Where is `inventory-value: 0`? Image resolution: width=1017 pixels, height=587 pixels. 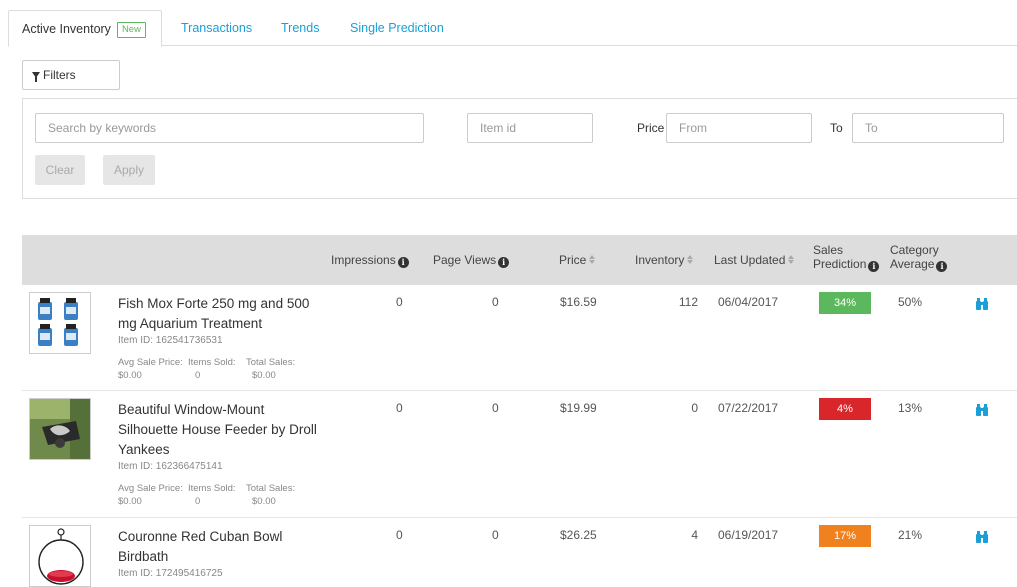
inventory-value: 0 is located at coordinates (694, 408).